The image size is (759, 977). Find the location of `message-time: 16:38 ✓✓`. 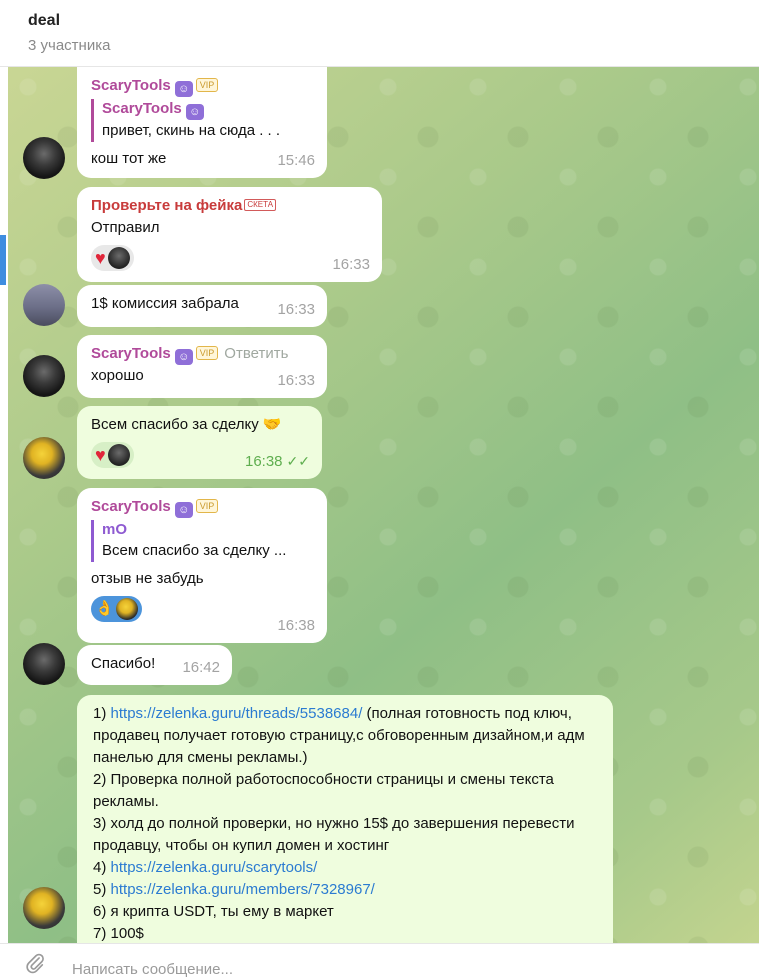

message-time: 16:38 ✓✓ is located at coordinates (277, 461).